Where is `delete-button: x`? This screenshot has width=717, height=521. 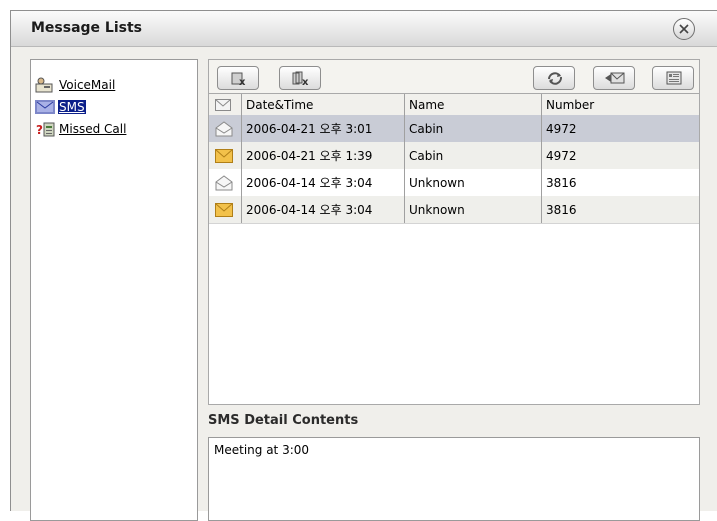 delete-button: x is located at coordinates (238, 78).